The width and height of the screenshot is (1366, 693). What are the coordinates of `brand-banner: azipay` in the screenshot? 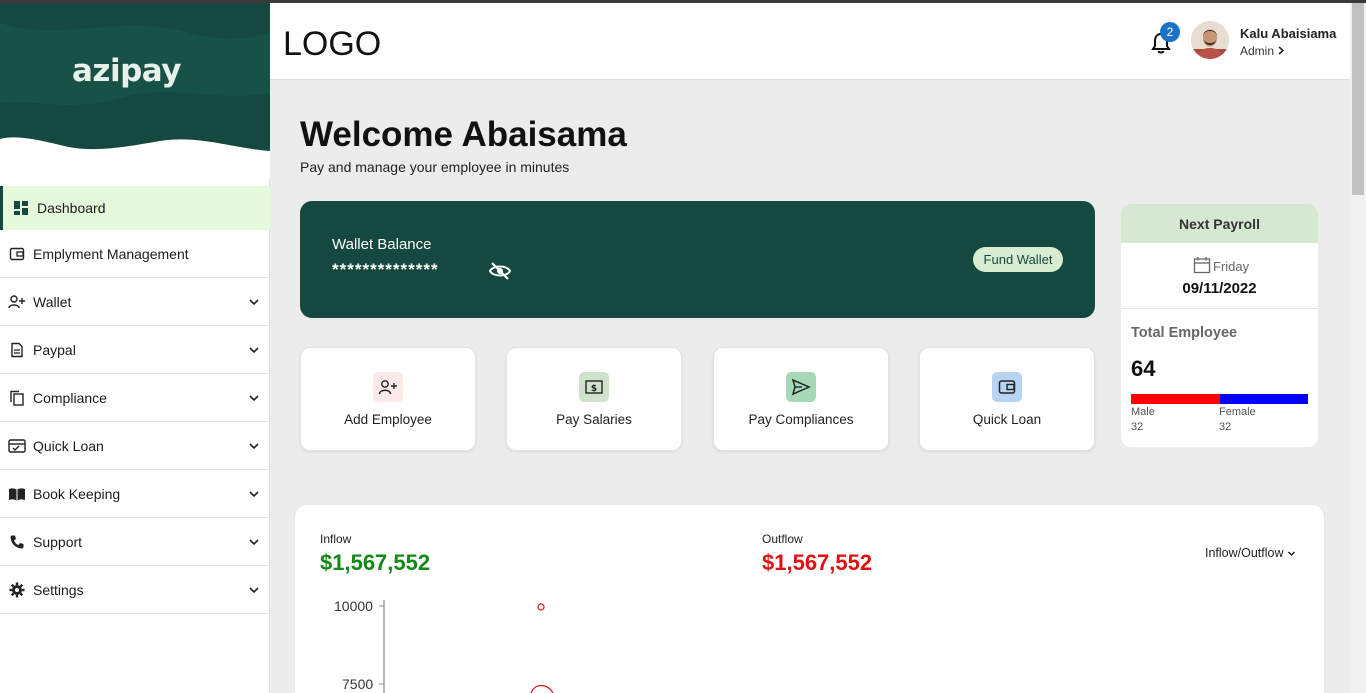 It's located at (135, 91).